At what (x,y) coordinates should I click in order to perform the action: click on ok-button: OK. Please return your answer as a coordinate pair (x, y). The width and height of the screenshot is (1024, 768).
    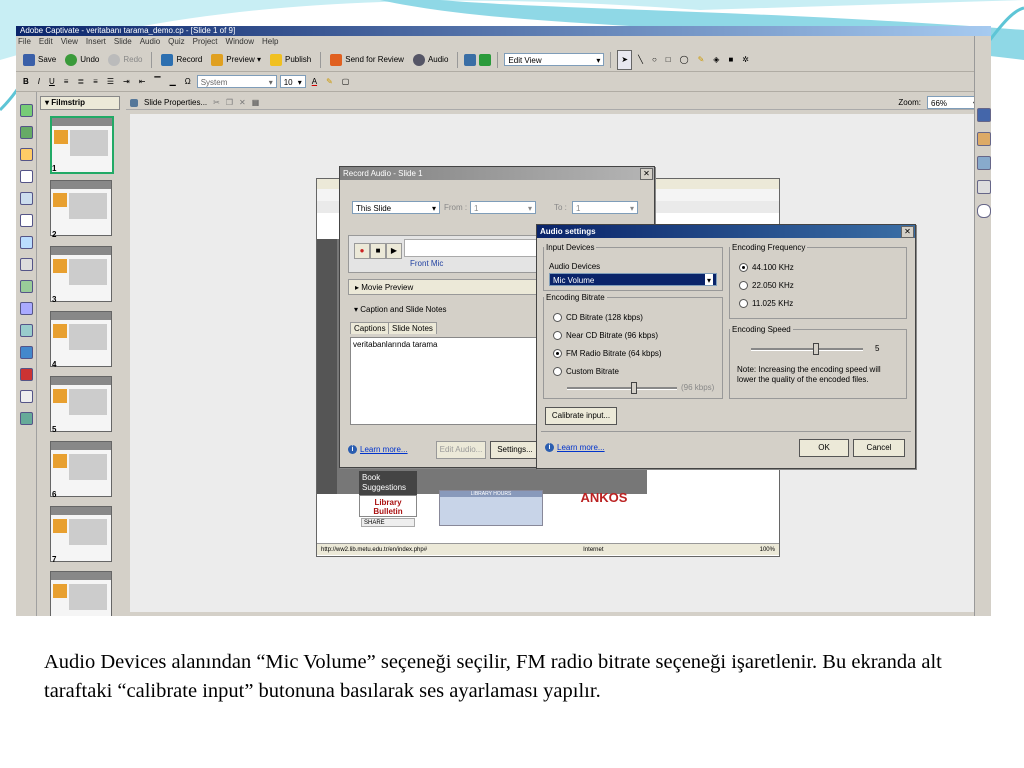
    Looking at the image, I should click on (824, 448).